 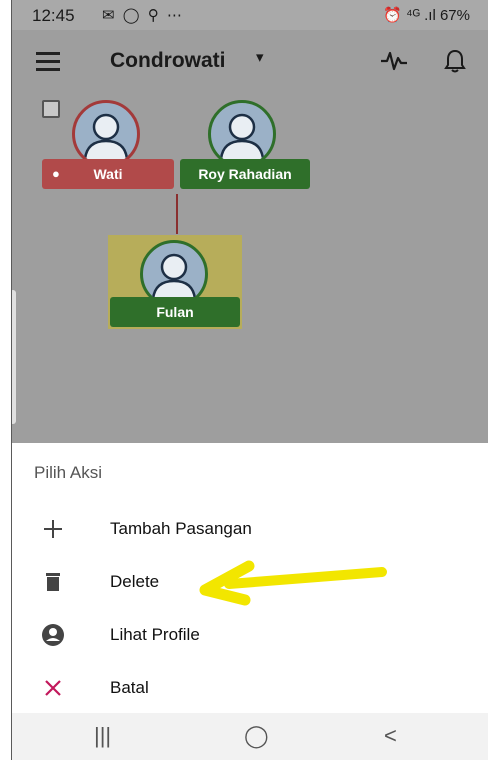 I want to click on account-circle-icon, so click(x=53, y=635).